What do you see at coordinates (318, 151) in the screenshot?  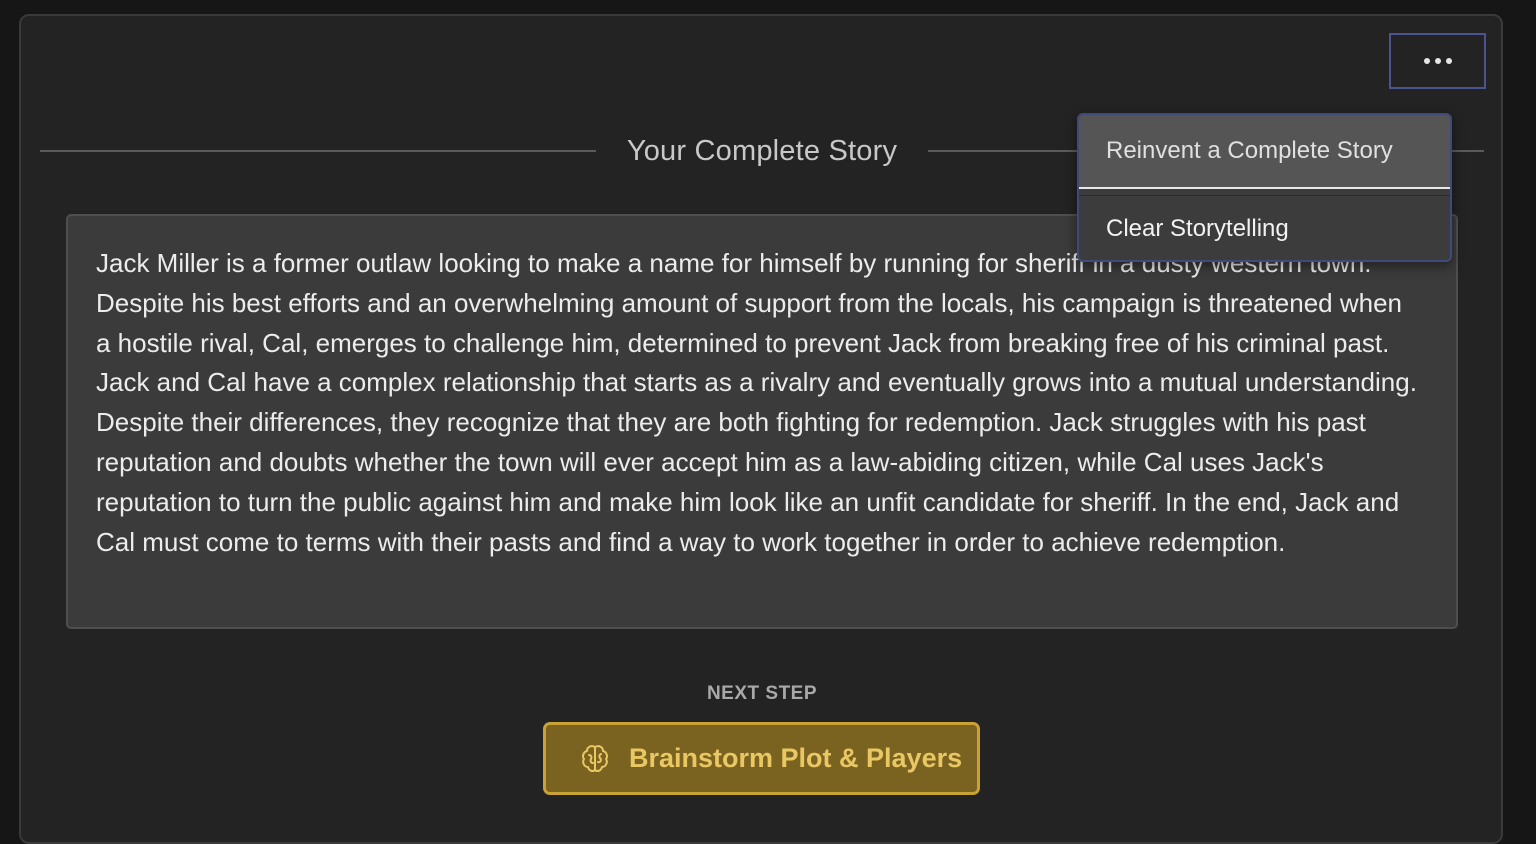 I see `divider-left` at bounding box center [318, 151].